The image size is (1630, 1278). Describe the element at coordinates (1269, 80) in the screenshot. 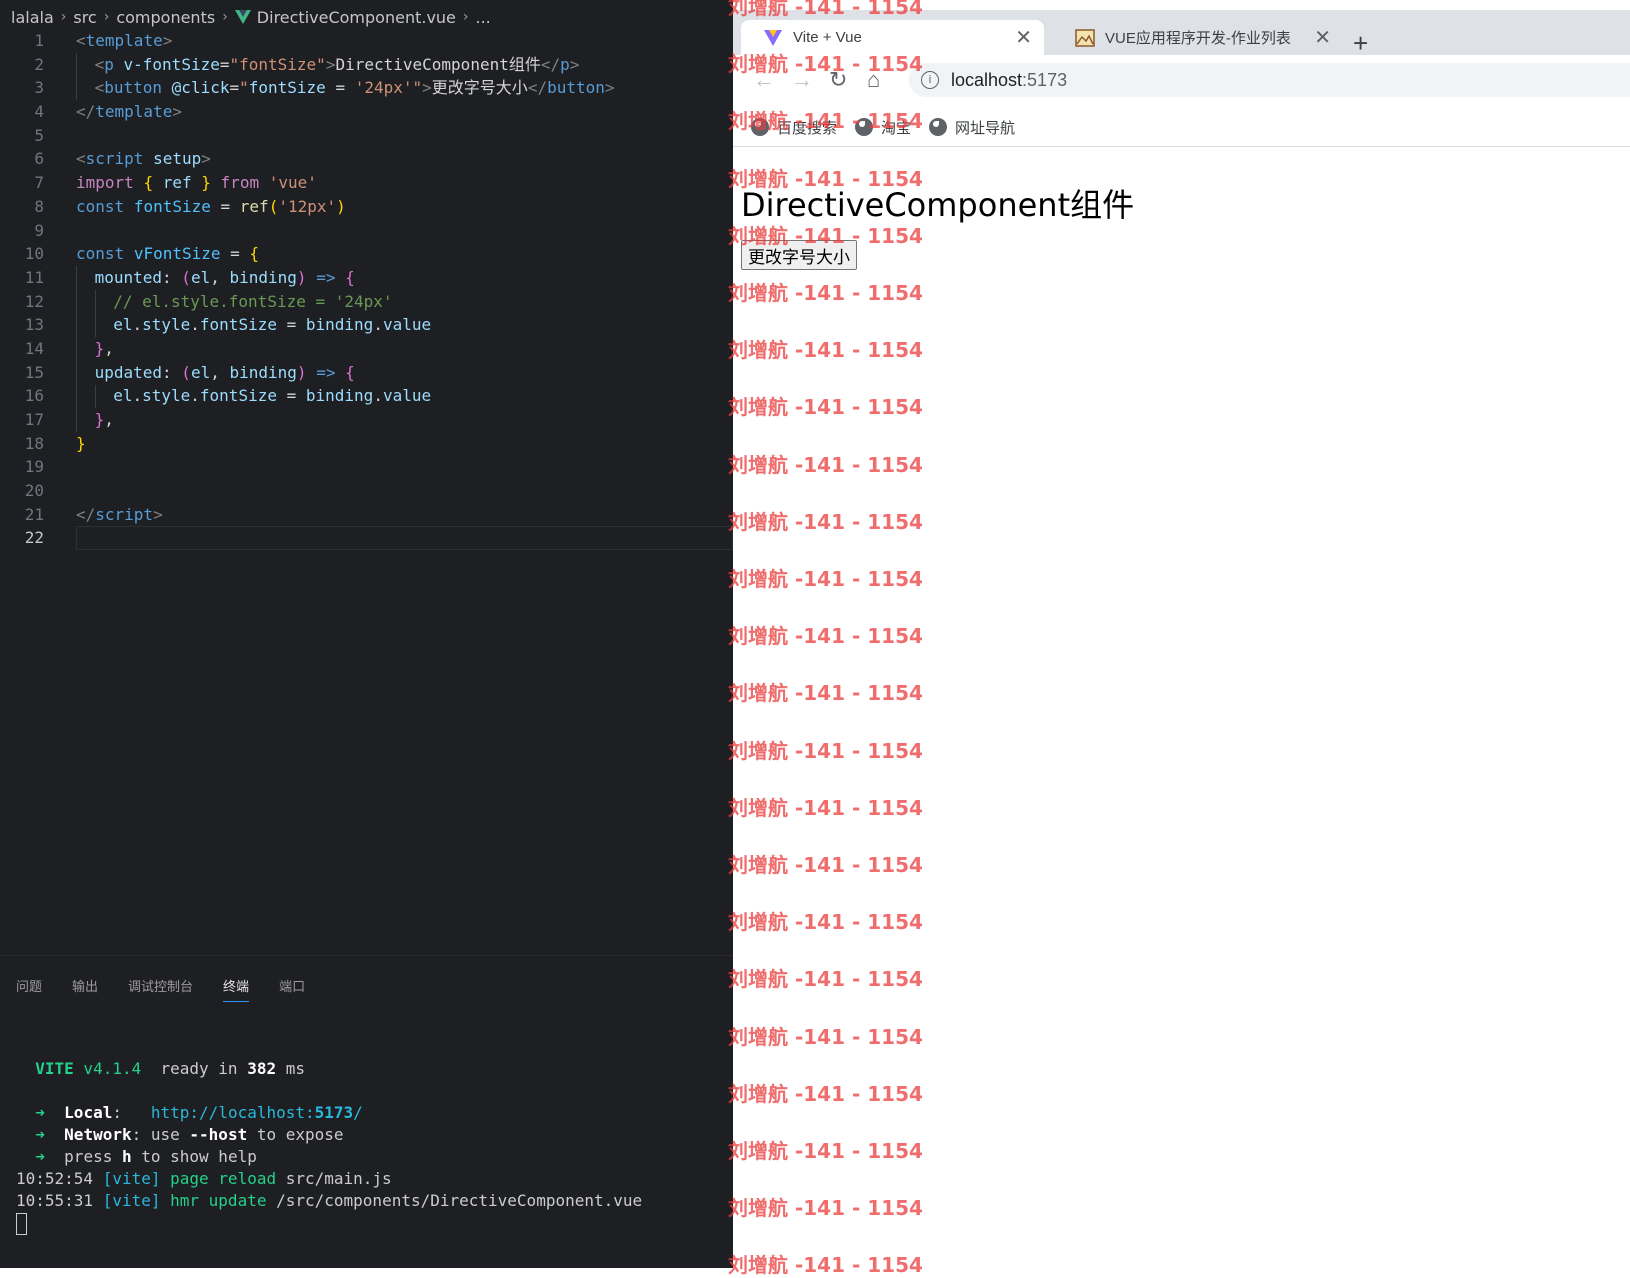

I see `address-bar: i localhost:5173` at that location.